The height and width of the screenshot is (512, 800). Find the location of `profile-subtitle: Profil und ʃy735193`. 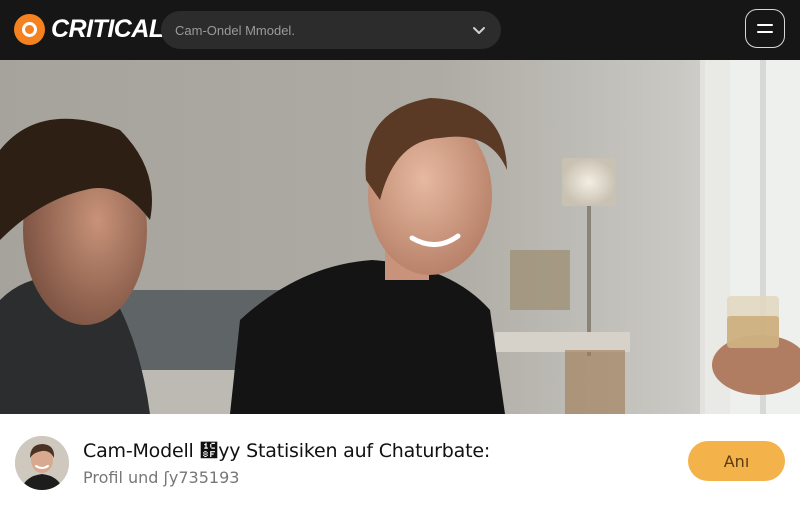

profile-subtitle: Profil und ʃy735193 is located at coordinates (161, 477).